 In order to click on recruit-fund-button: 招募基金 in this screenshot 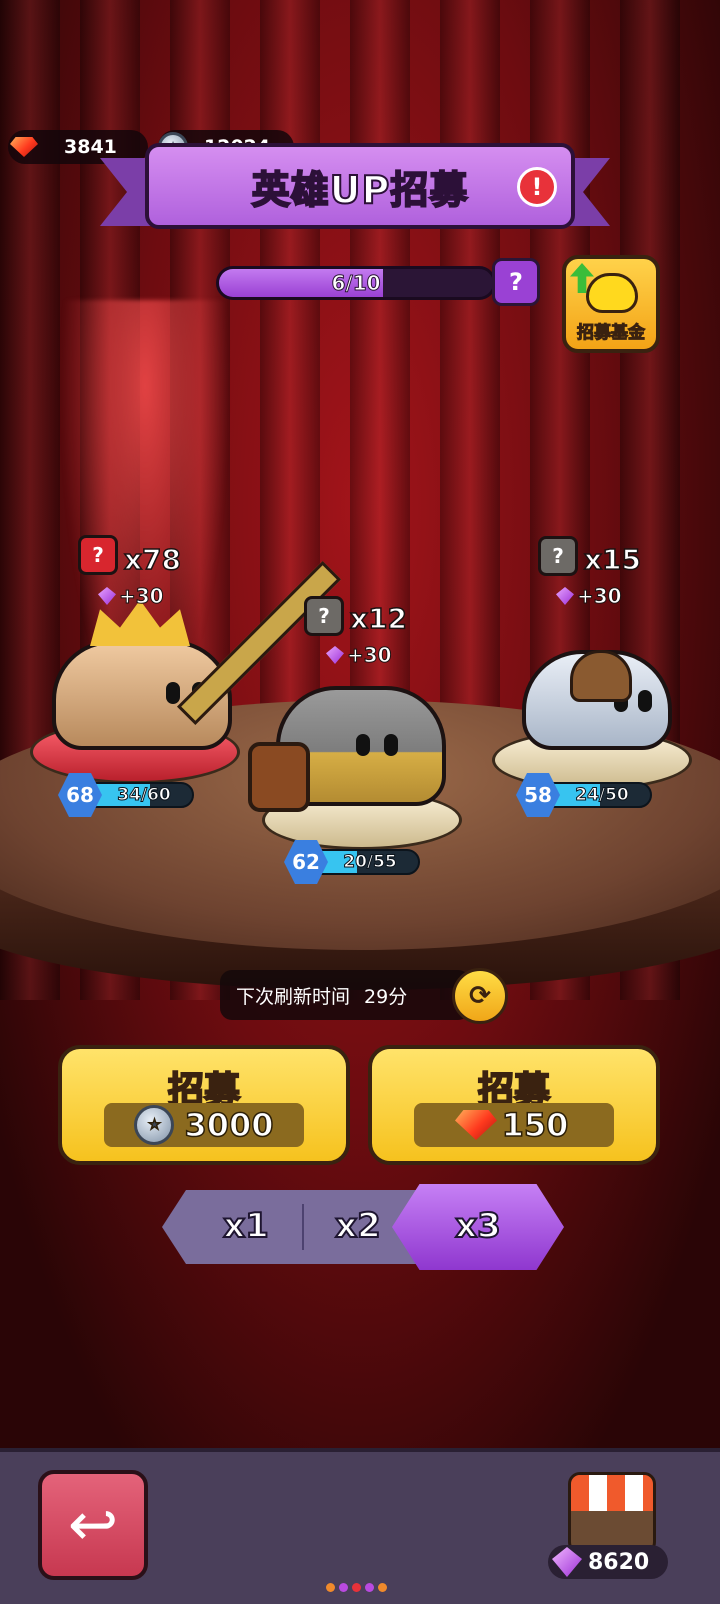, I will do `click(611, 304)`.